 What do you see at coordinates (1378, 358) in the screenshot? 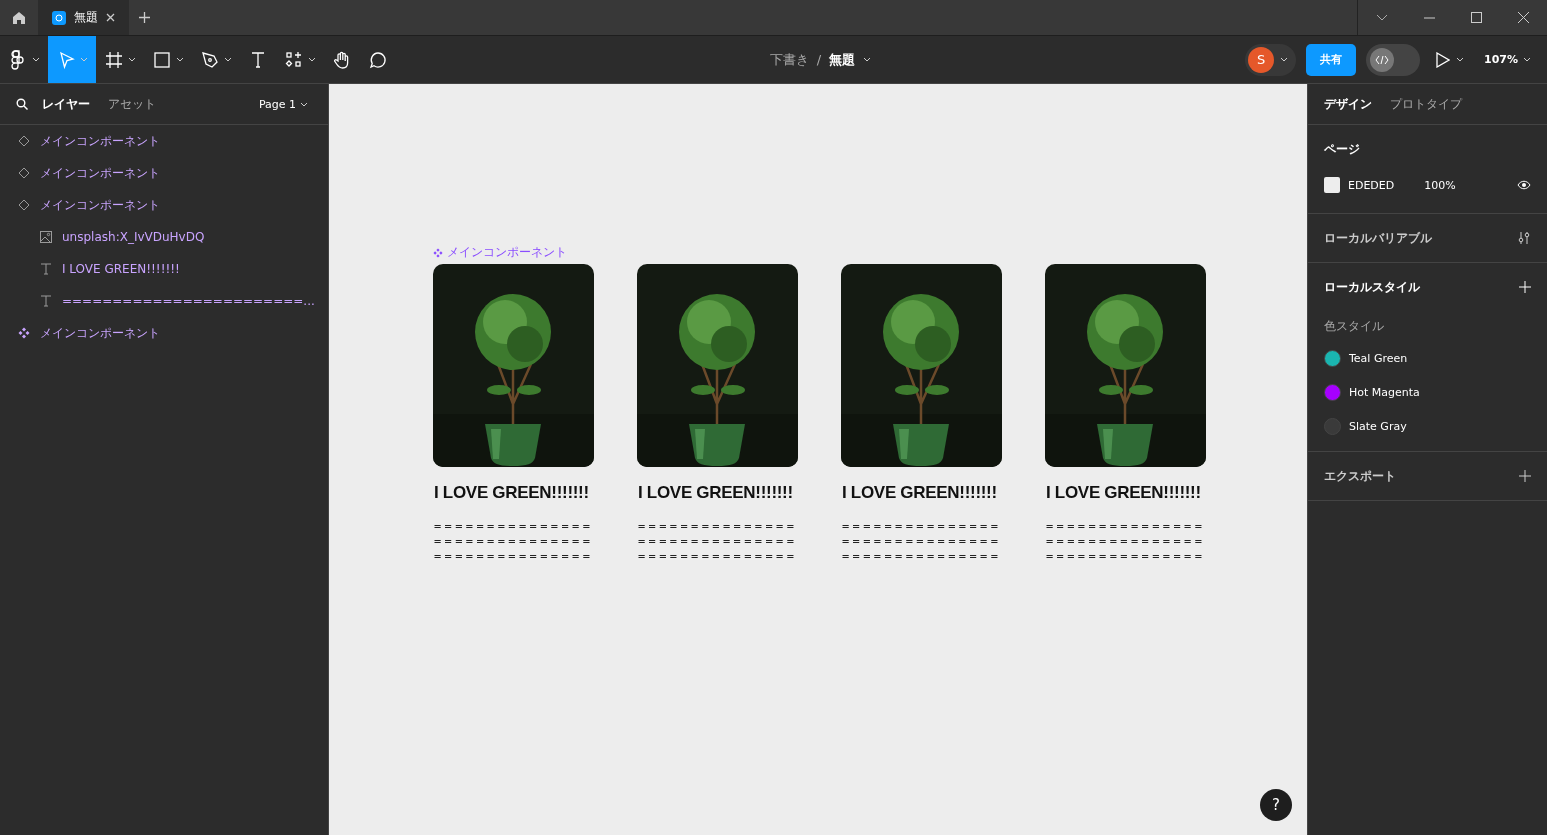
I see `color-style-name: Teal Green` at bounding box center [1378, 358].